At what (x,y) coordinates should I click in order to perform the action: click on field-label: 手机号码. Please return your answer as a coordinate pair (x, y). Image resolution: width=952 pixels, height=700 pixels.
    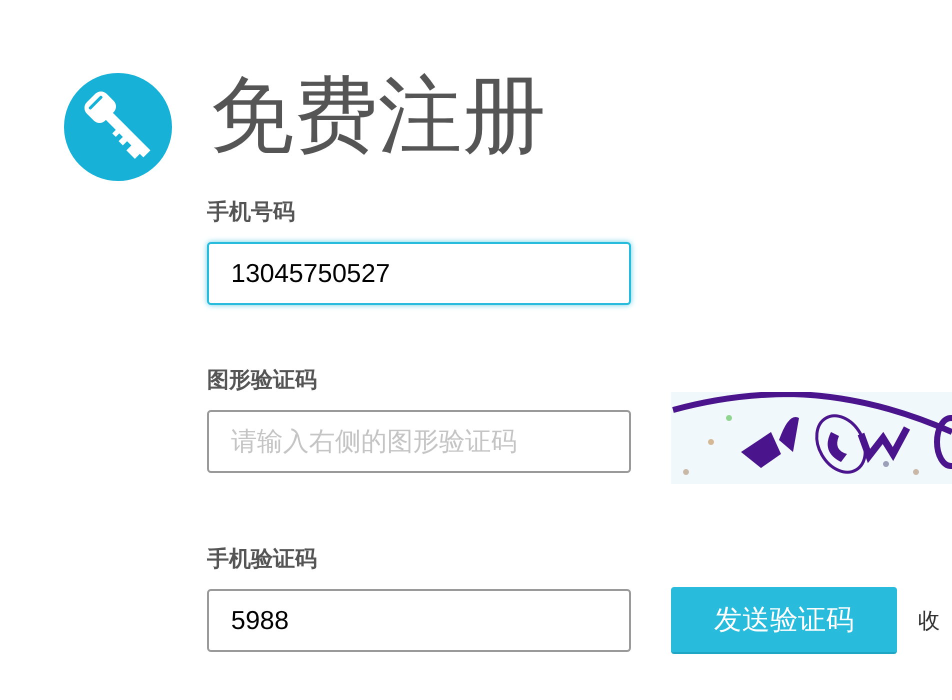
    Looking at the image, I should click on (251, 212).